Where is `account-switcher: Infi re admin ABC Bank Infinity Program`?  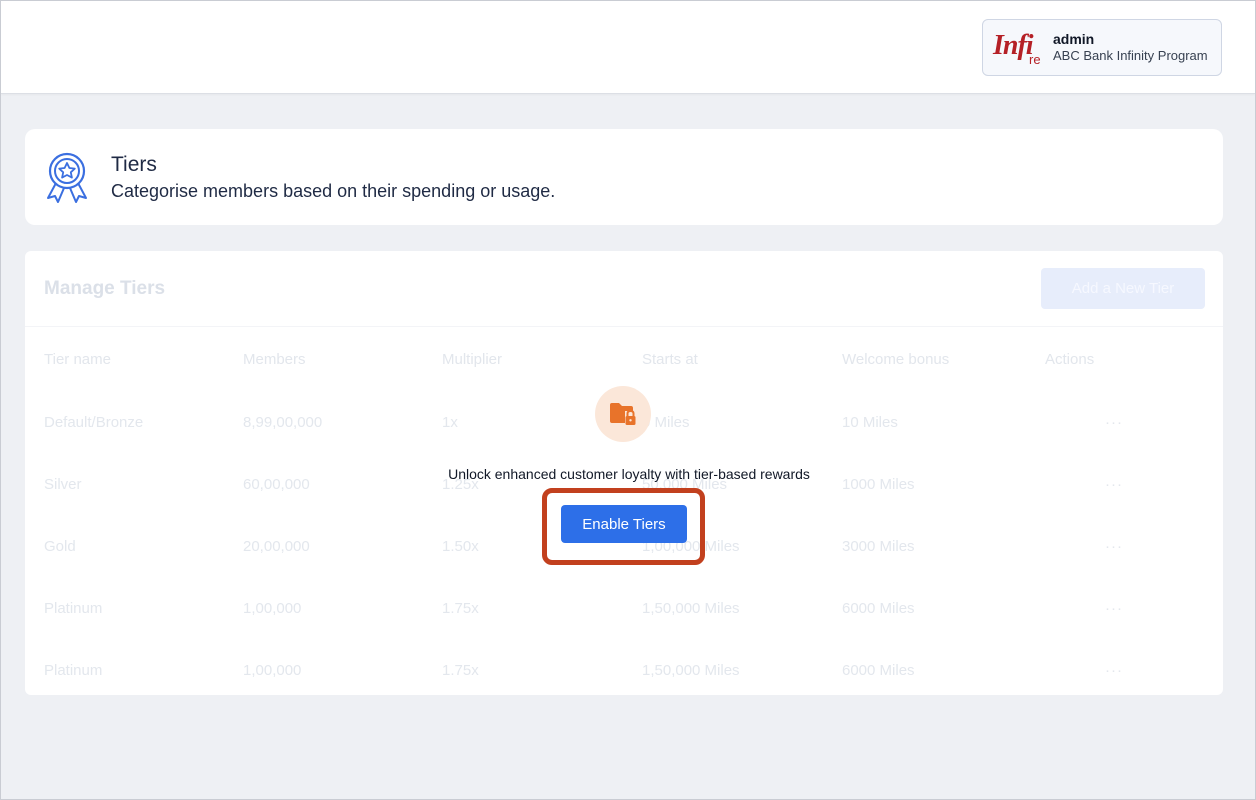
account-switcher: Infi re admin ABC Bank Infinity Program is located at coordinates (1102, 47).